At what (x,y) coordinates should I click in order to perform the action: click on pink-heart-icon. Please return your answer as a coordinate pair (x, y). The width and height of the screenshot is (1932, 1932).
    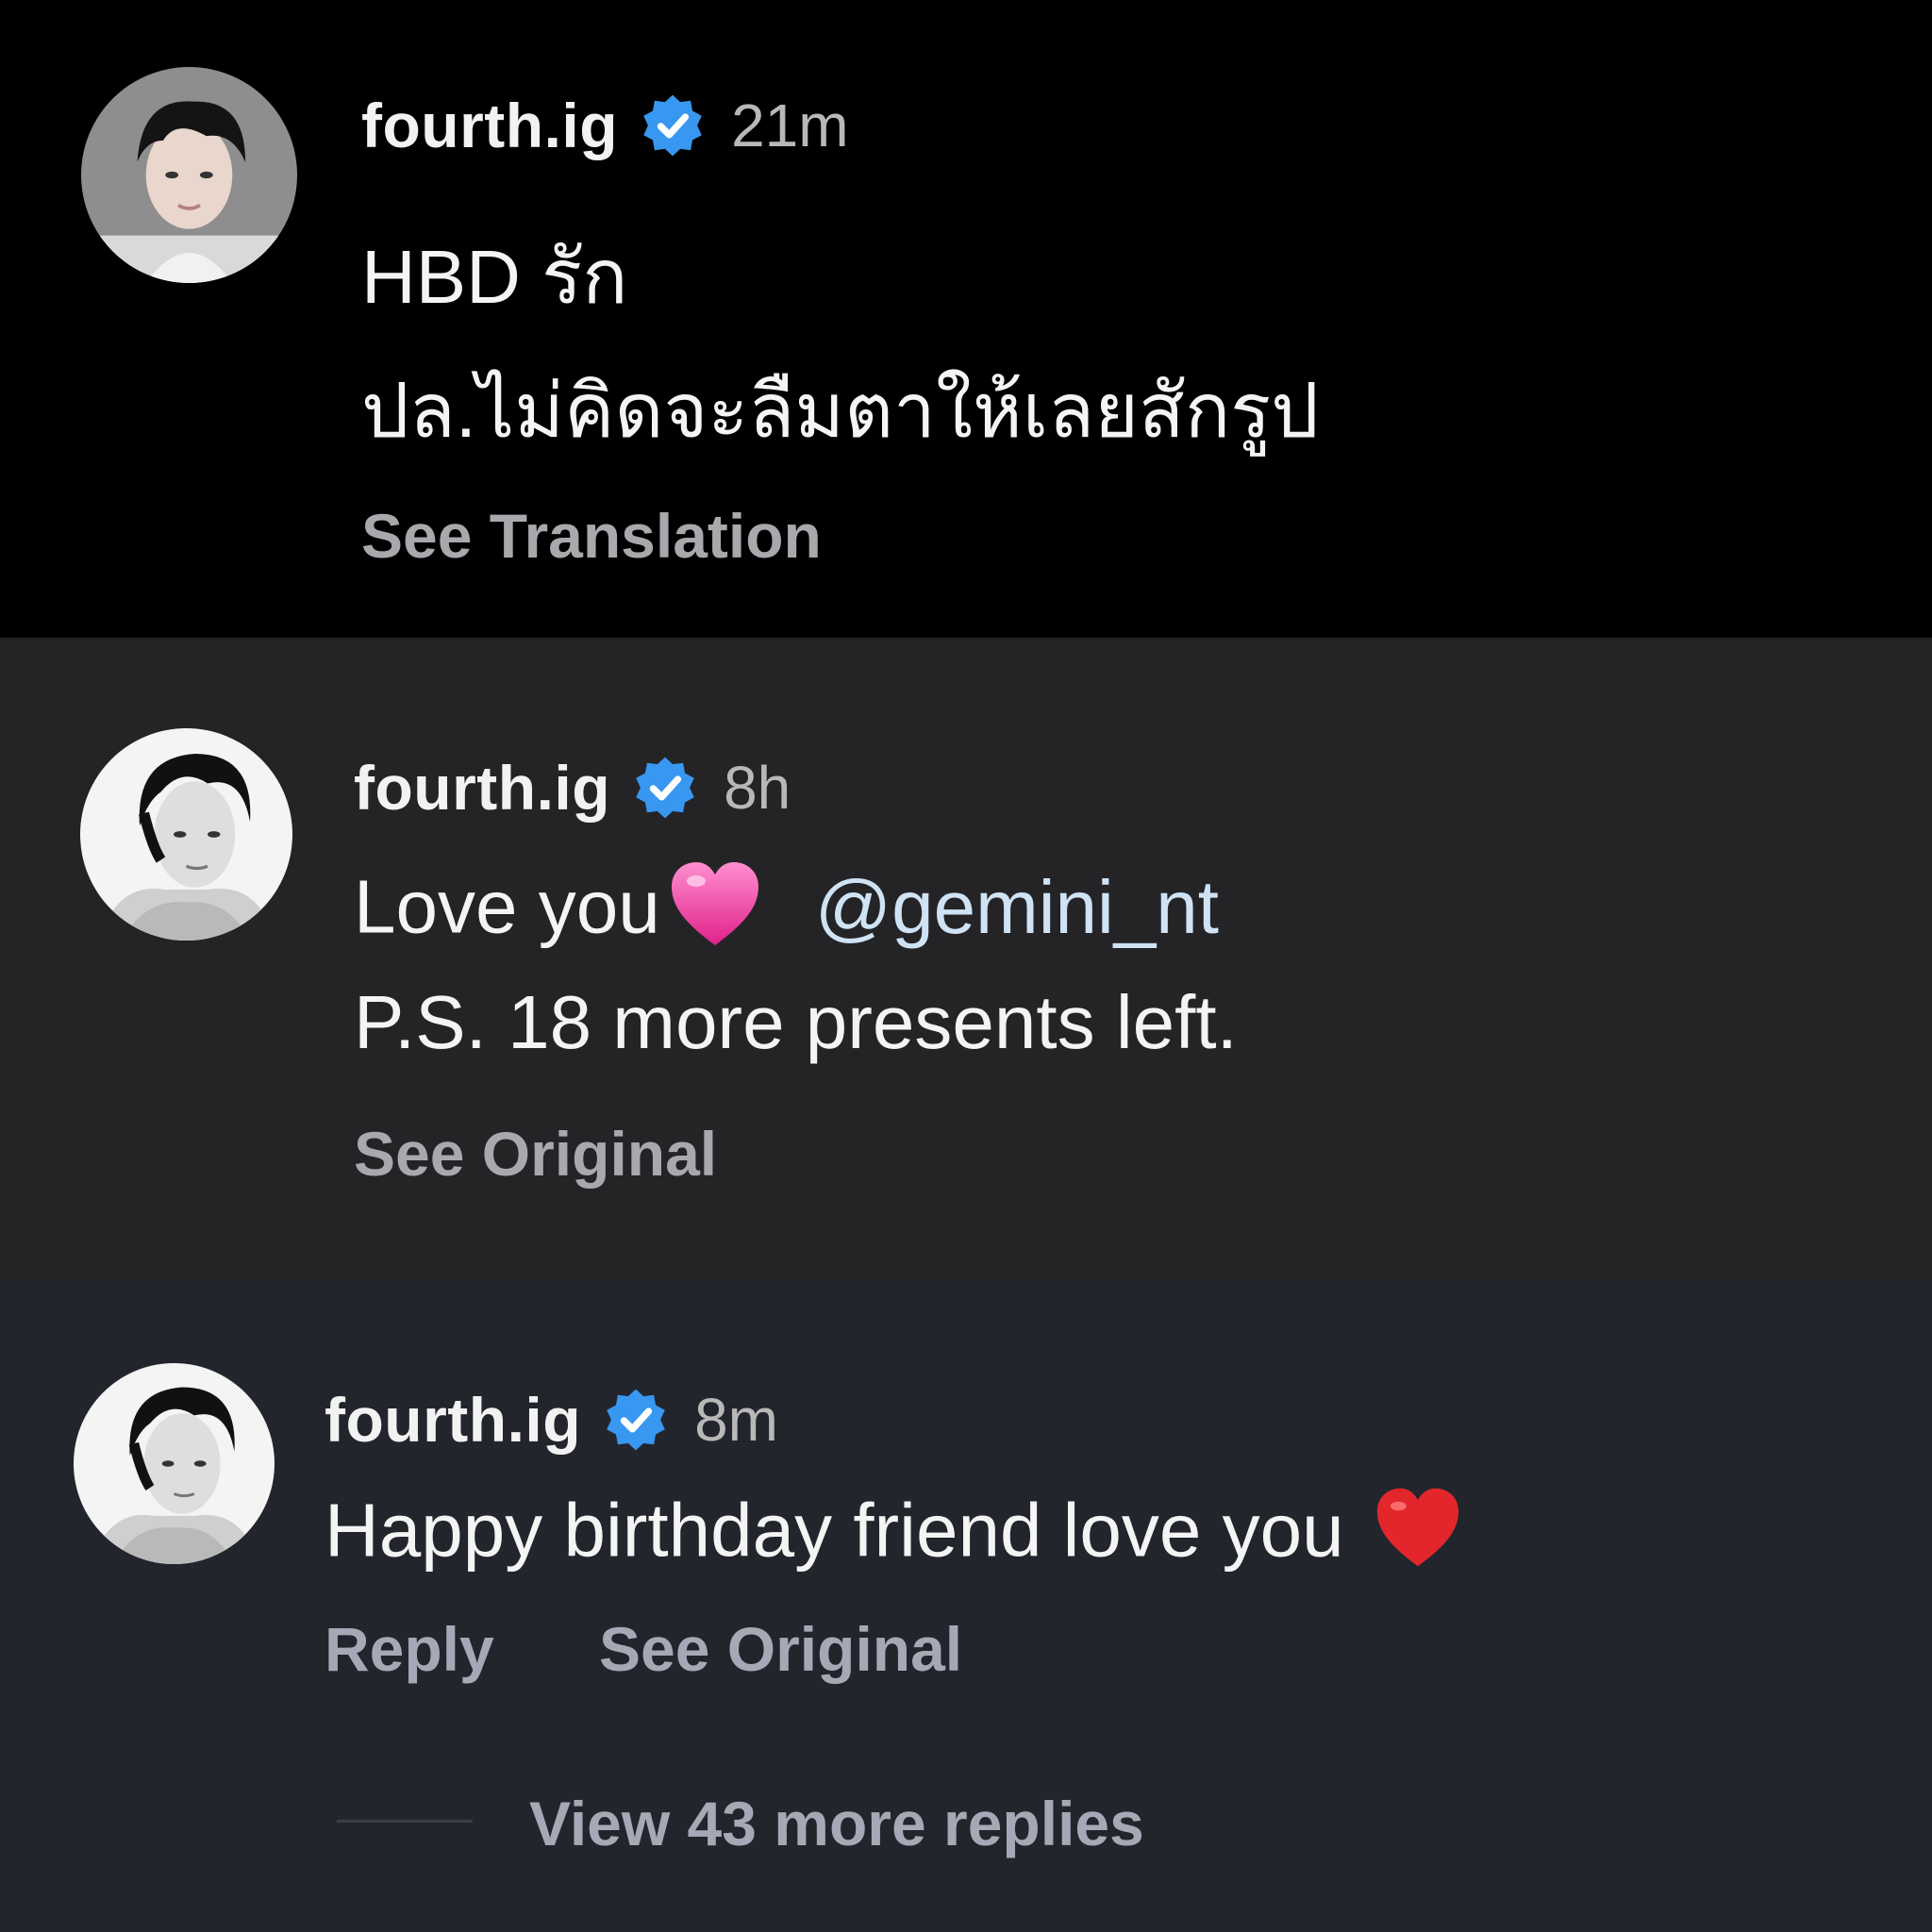
    Looking at the image, I should click on (715, 913).